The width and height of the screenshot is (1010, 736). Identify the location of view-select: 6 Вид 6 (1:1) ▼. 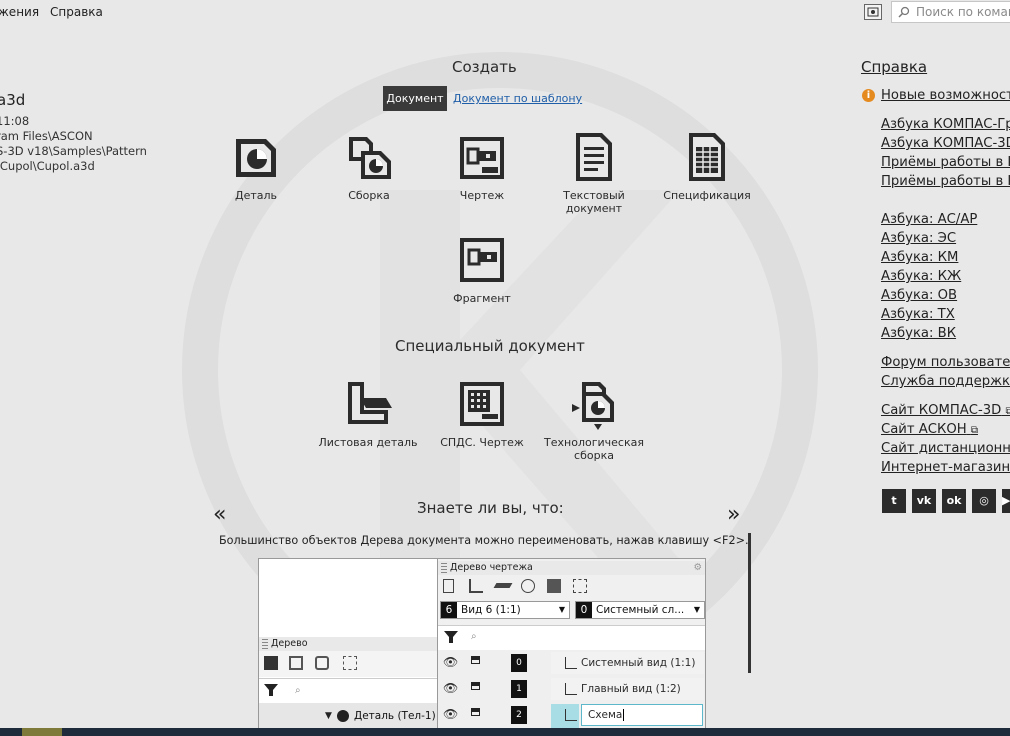
(505, 610).